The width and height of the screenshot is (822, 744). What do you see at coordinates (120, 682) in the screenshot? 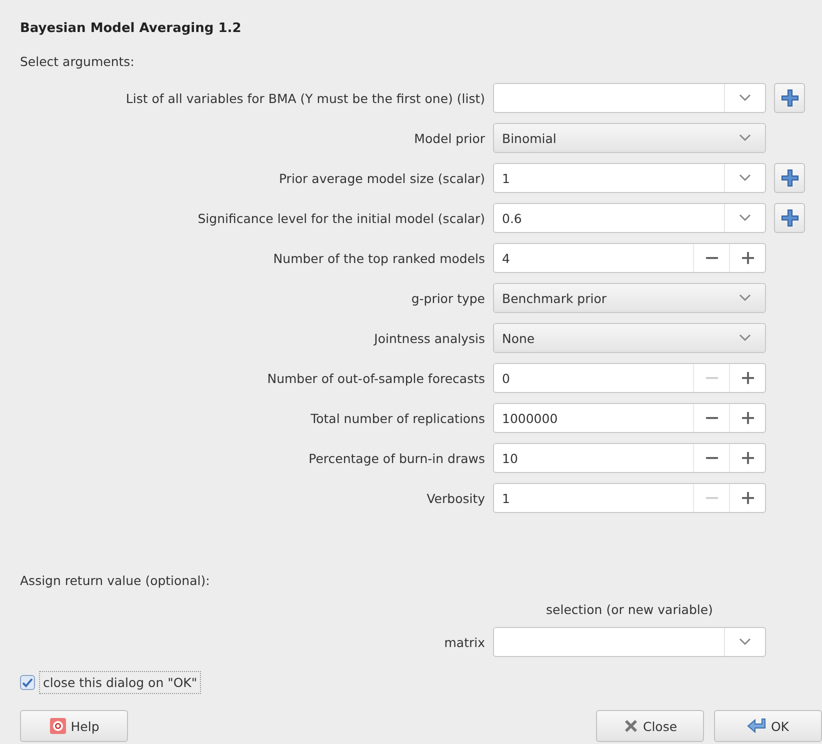
I see `checkbox-label: close this dialog on "OK"` at bounding box center [120, 682].